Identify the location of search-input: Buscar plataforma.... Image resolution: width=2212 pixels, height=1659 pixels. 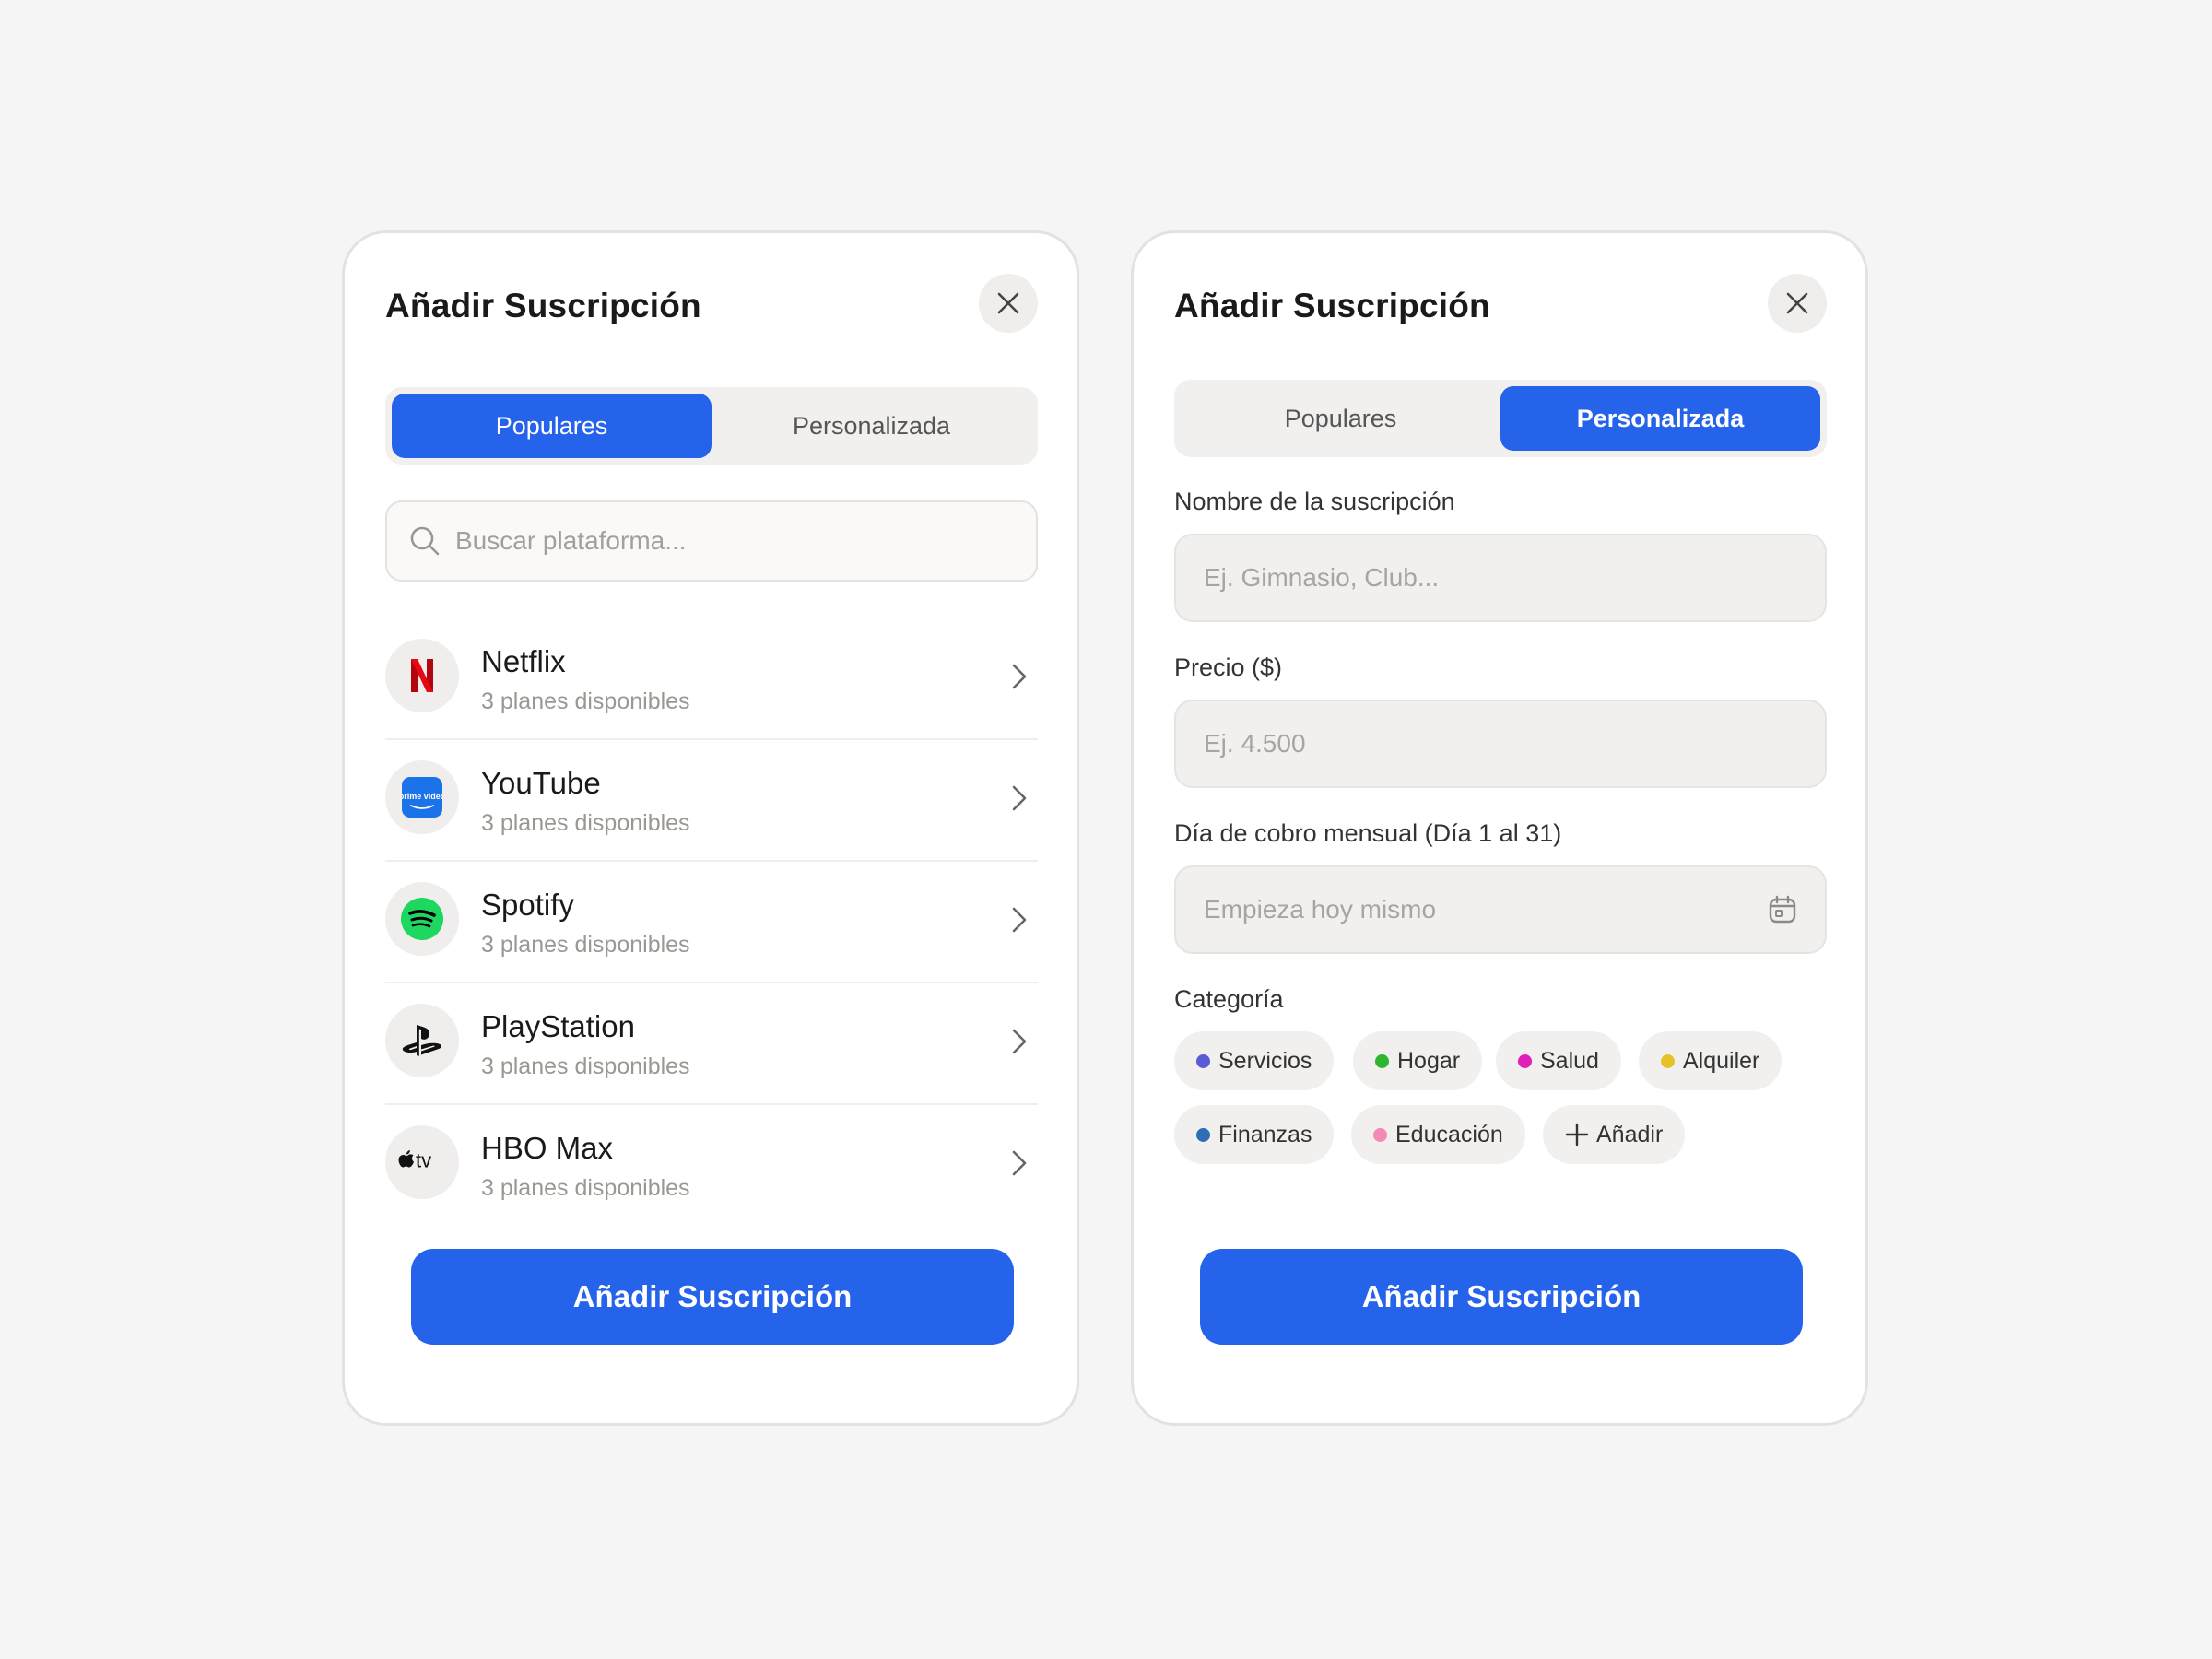
(711, 541).